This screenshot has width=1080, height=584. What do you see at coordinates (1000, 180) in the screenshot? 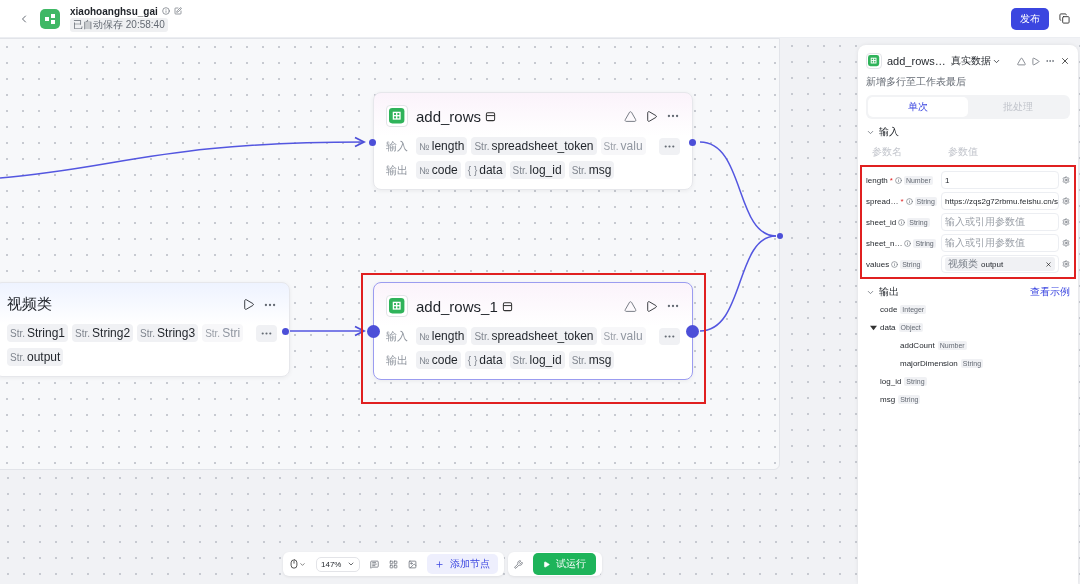
I see `param-value-field: 1` at bounding box center [1000, 180].